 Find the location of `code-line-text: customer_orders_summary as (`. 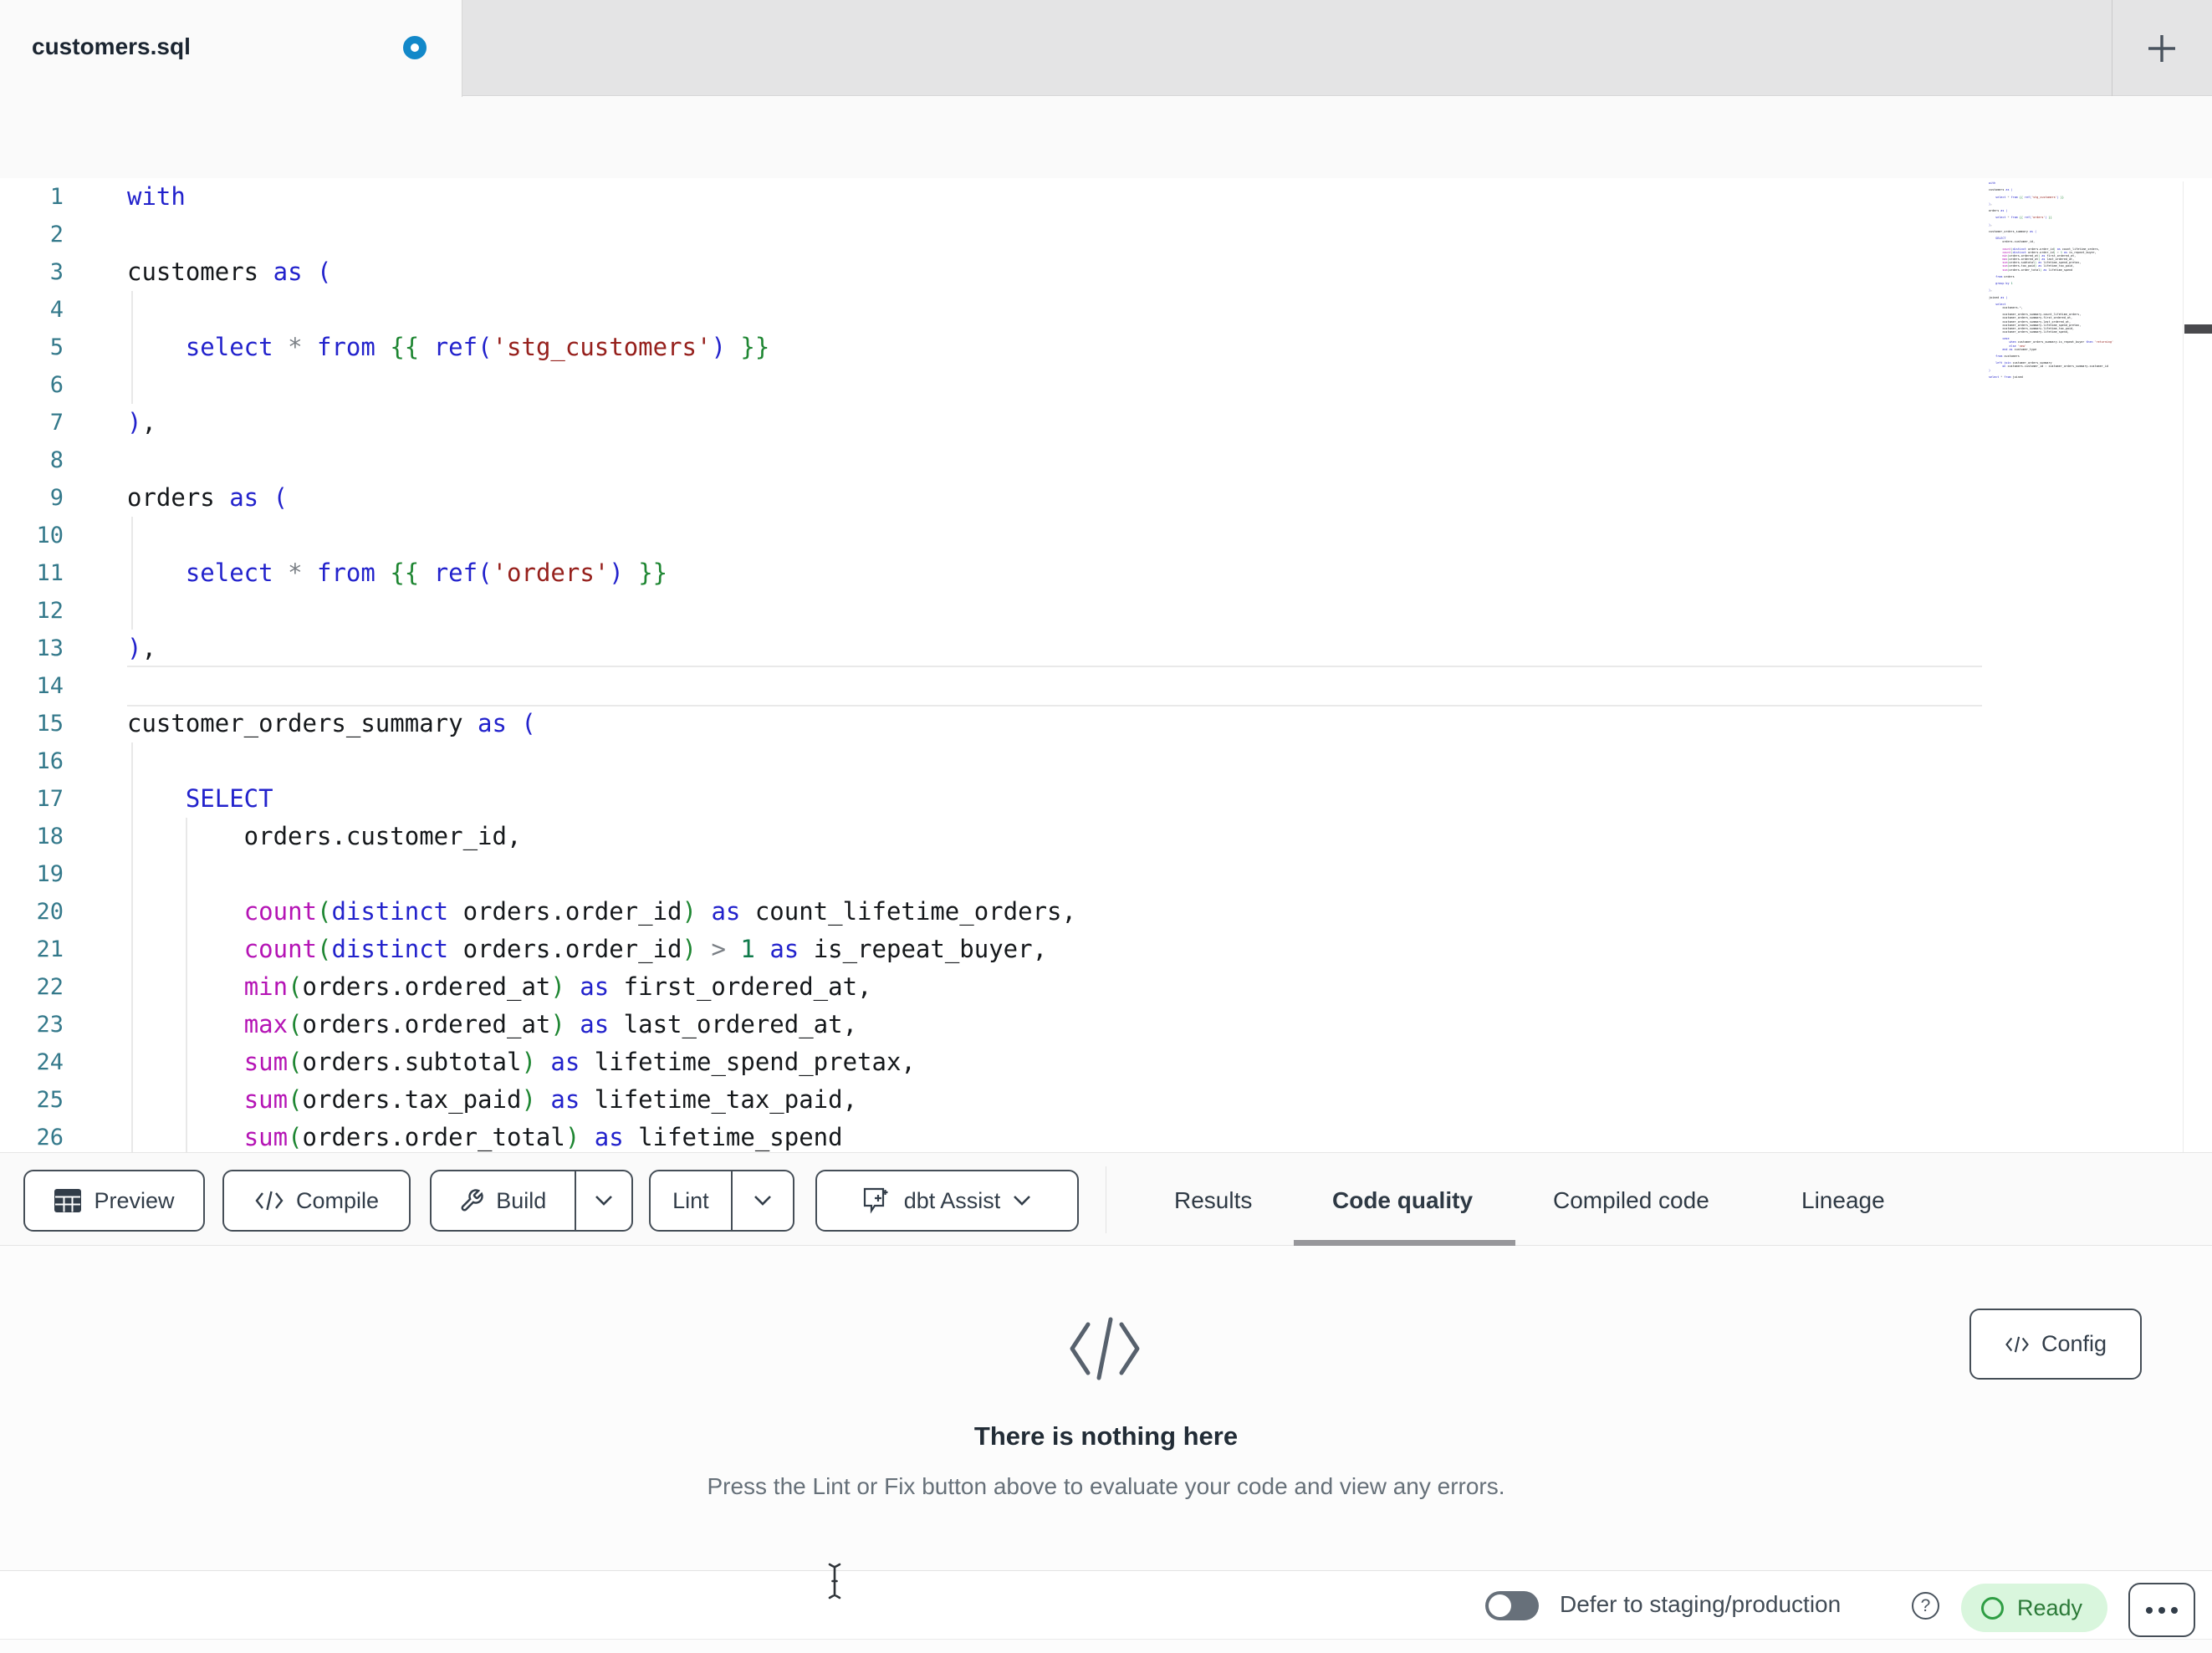

code-line-text: customer_orders_summary as ( is located at coordinates (331, 723).